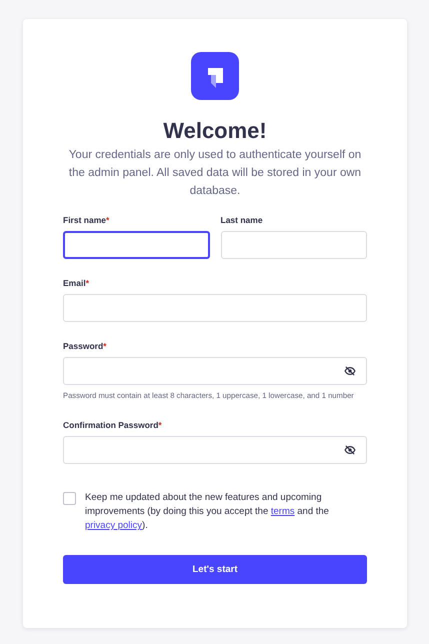 The width and height of the screenshot is (429, 644). What do you see at coordinates (241, 220) in the screenshot?
I see `field-label: Last name` at bounding box center [241, 220].